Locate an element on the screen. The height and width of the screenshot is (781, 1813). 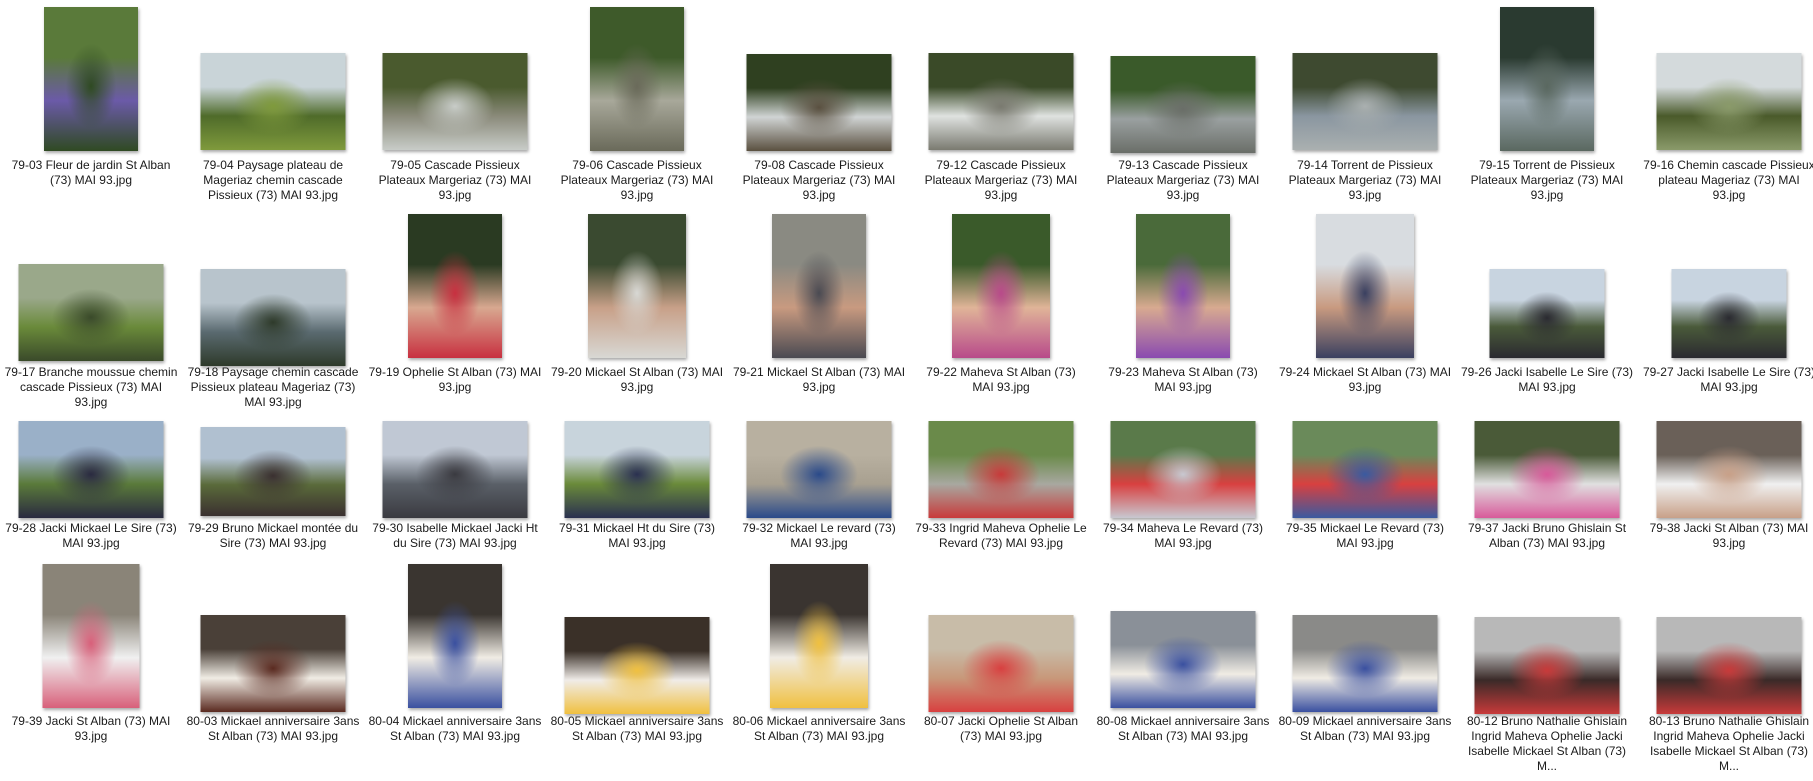
file-item: 79-23 Maheva St Alban (73) MAI 93.jpg is located at coordinates (1183, 310).